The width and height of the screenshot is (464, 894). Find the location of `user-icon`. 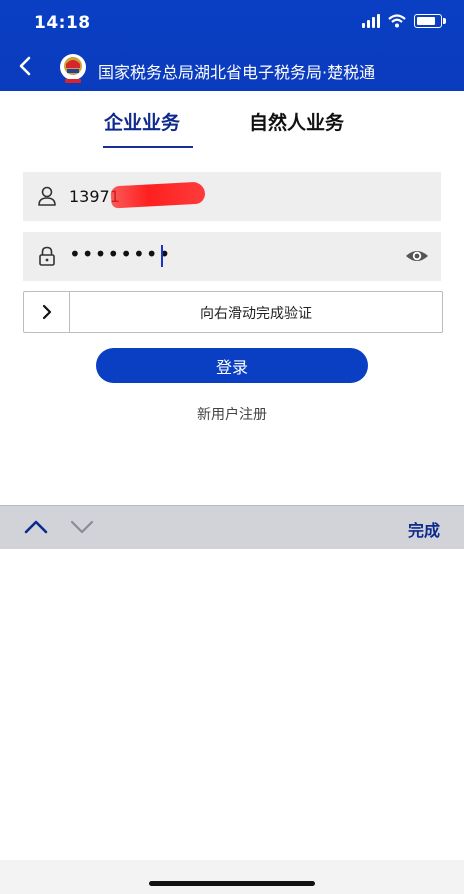

user-icon is located at coordinates (47, 196).